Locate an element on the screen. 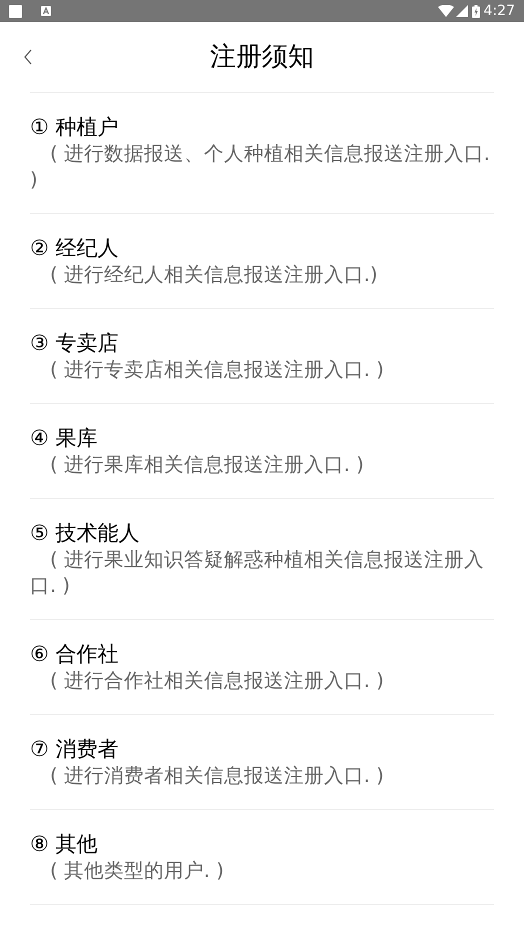 This screenshot has width=524, height=930. clock: 4:27 is located at coordinates (499, 11).